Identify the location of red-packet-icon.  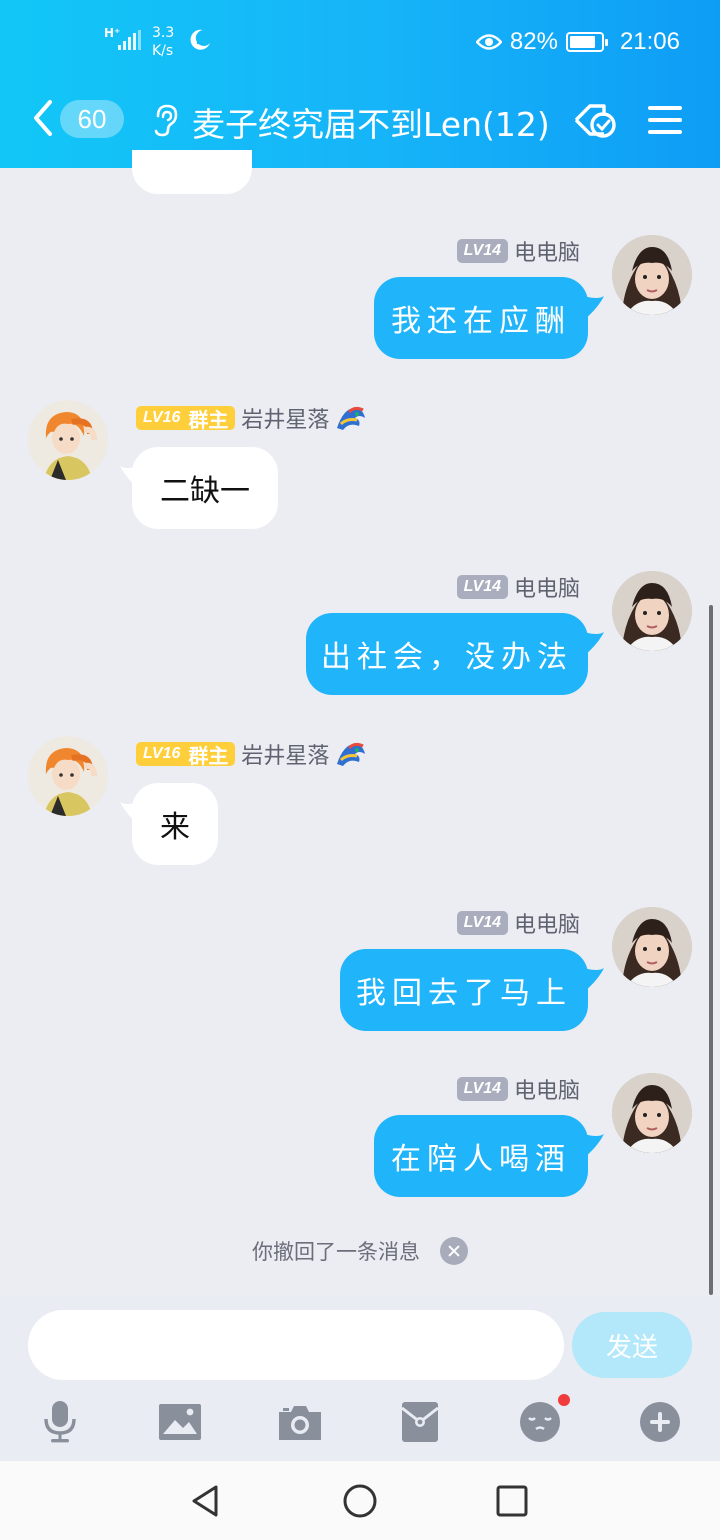
(420, 1422).